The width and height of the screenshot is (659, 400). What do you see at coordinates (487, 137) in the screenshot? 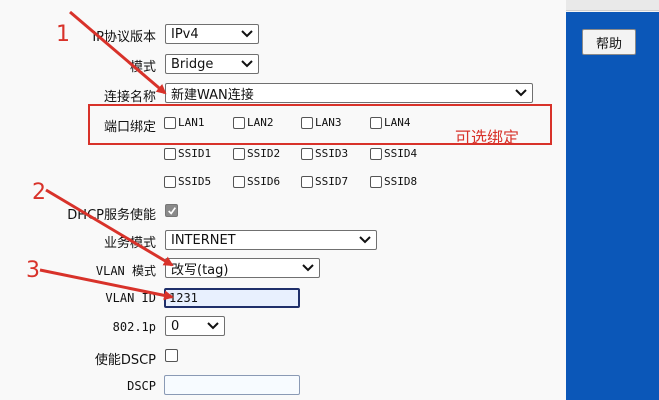
I see `optional-binding-annotation: 可选绑定` at bounding box center [487, 137].